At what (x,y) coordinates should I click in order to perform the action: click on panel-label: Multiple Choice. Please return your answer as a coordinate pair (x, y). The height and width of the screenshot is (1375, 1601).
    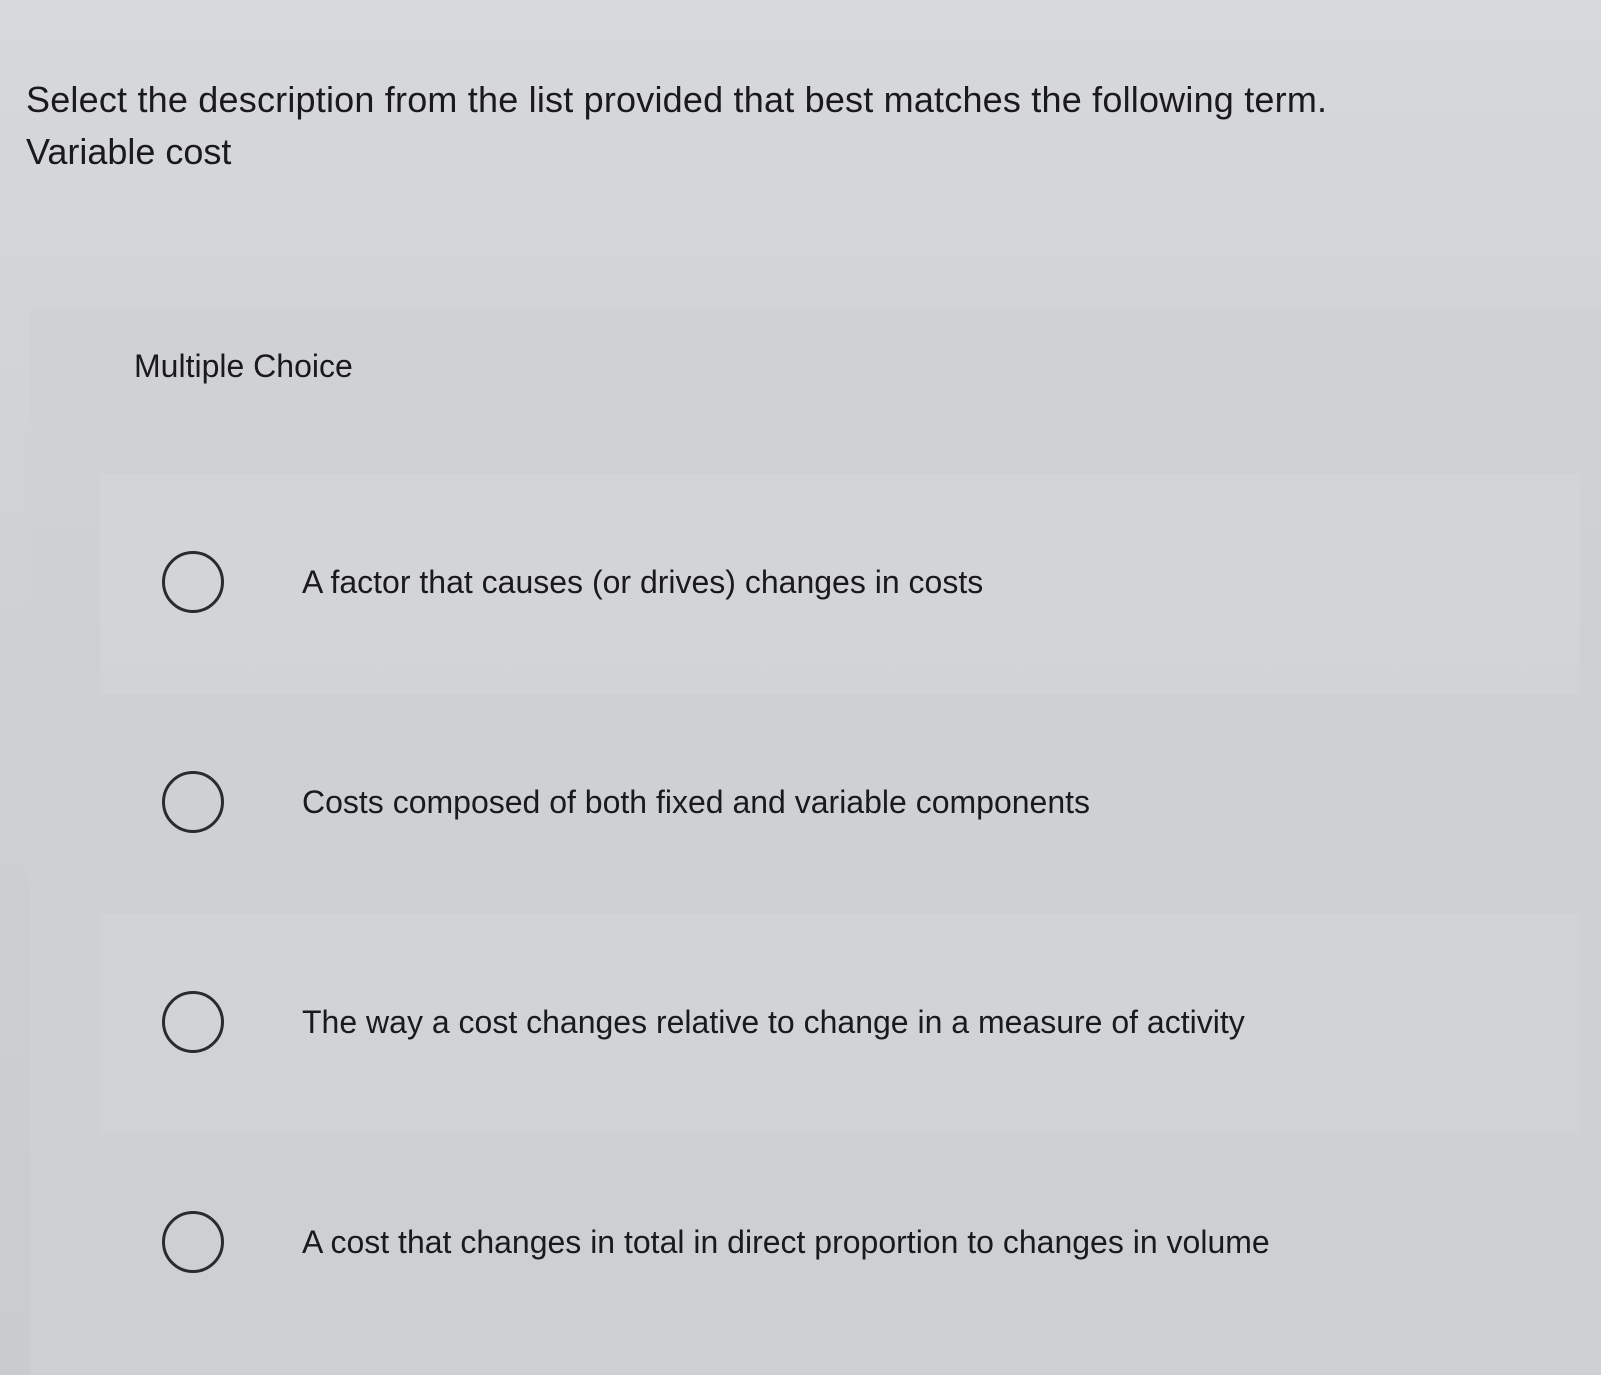
    Looking at the image, I should click on (243, 366).